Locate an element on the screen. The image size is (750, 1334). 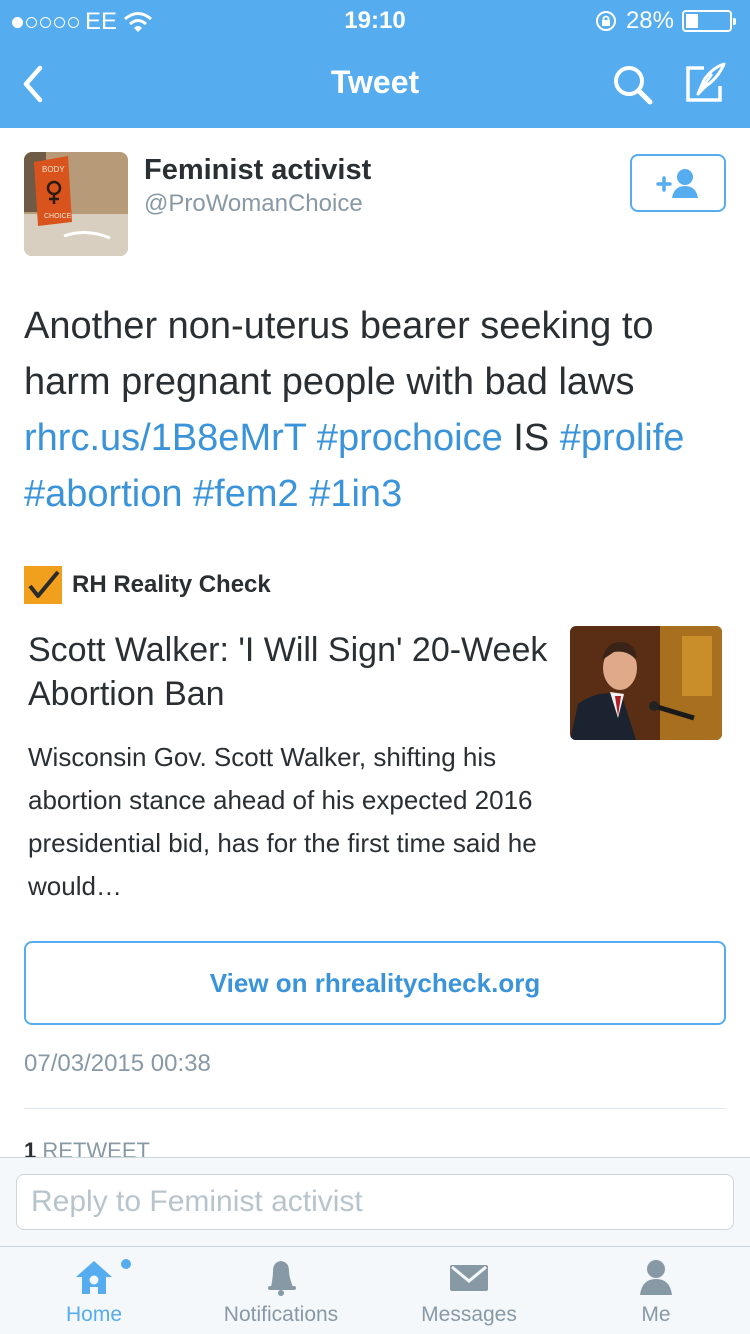
retweet-count-label: RETWEET is located at coordinates (96, 1148).